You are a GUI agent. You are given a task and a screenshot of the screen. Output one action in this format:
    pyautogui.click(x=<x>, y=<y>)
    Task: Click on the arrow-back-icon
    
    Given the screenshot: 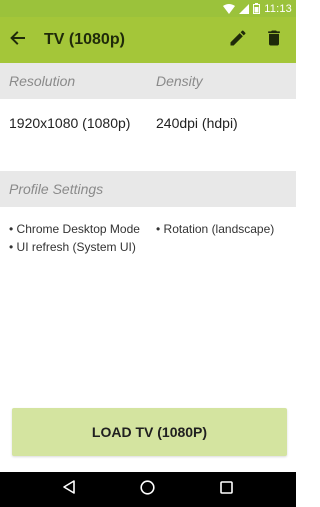 What is the action you would take?
    pyautogui.click(x=18, y=40)
    